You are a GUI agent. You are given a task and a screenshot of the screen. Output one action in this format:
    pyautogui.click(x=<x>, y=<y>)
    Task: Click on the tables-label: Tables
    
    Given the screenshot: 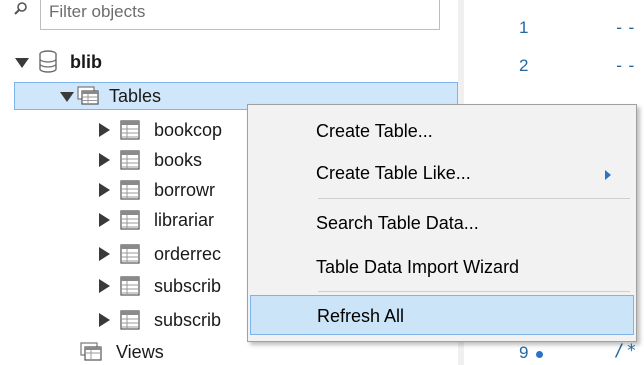 What is the action you would take?
    pyautogui.click(x=135, y=95)
    